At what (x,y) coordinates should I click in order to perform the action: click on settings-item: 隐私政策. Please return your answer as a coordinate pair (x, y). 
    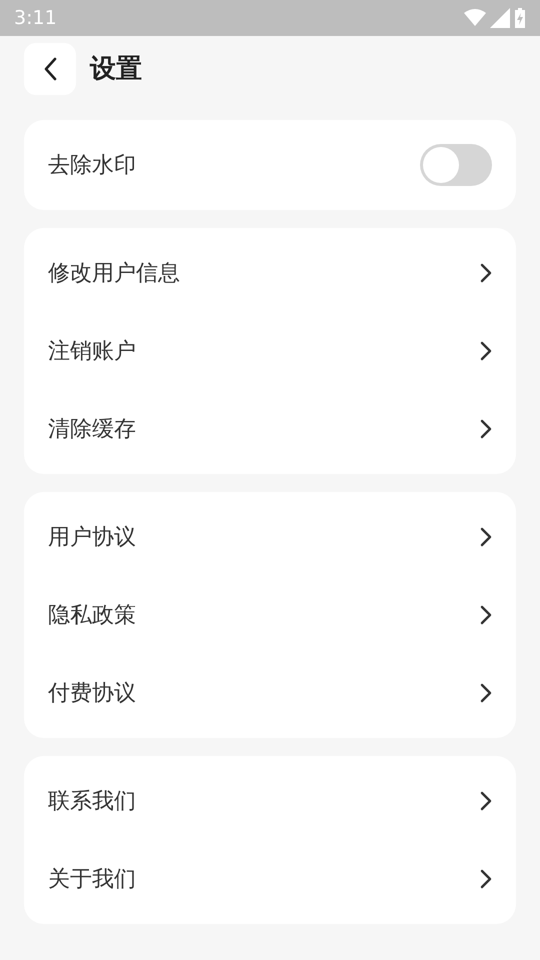
    Looking at the image, I should click on (270, 615).